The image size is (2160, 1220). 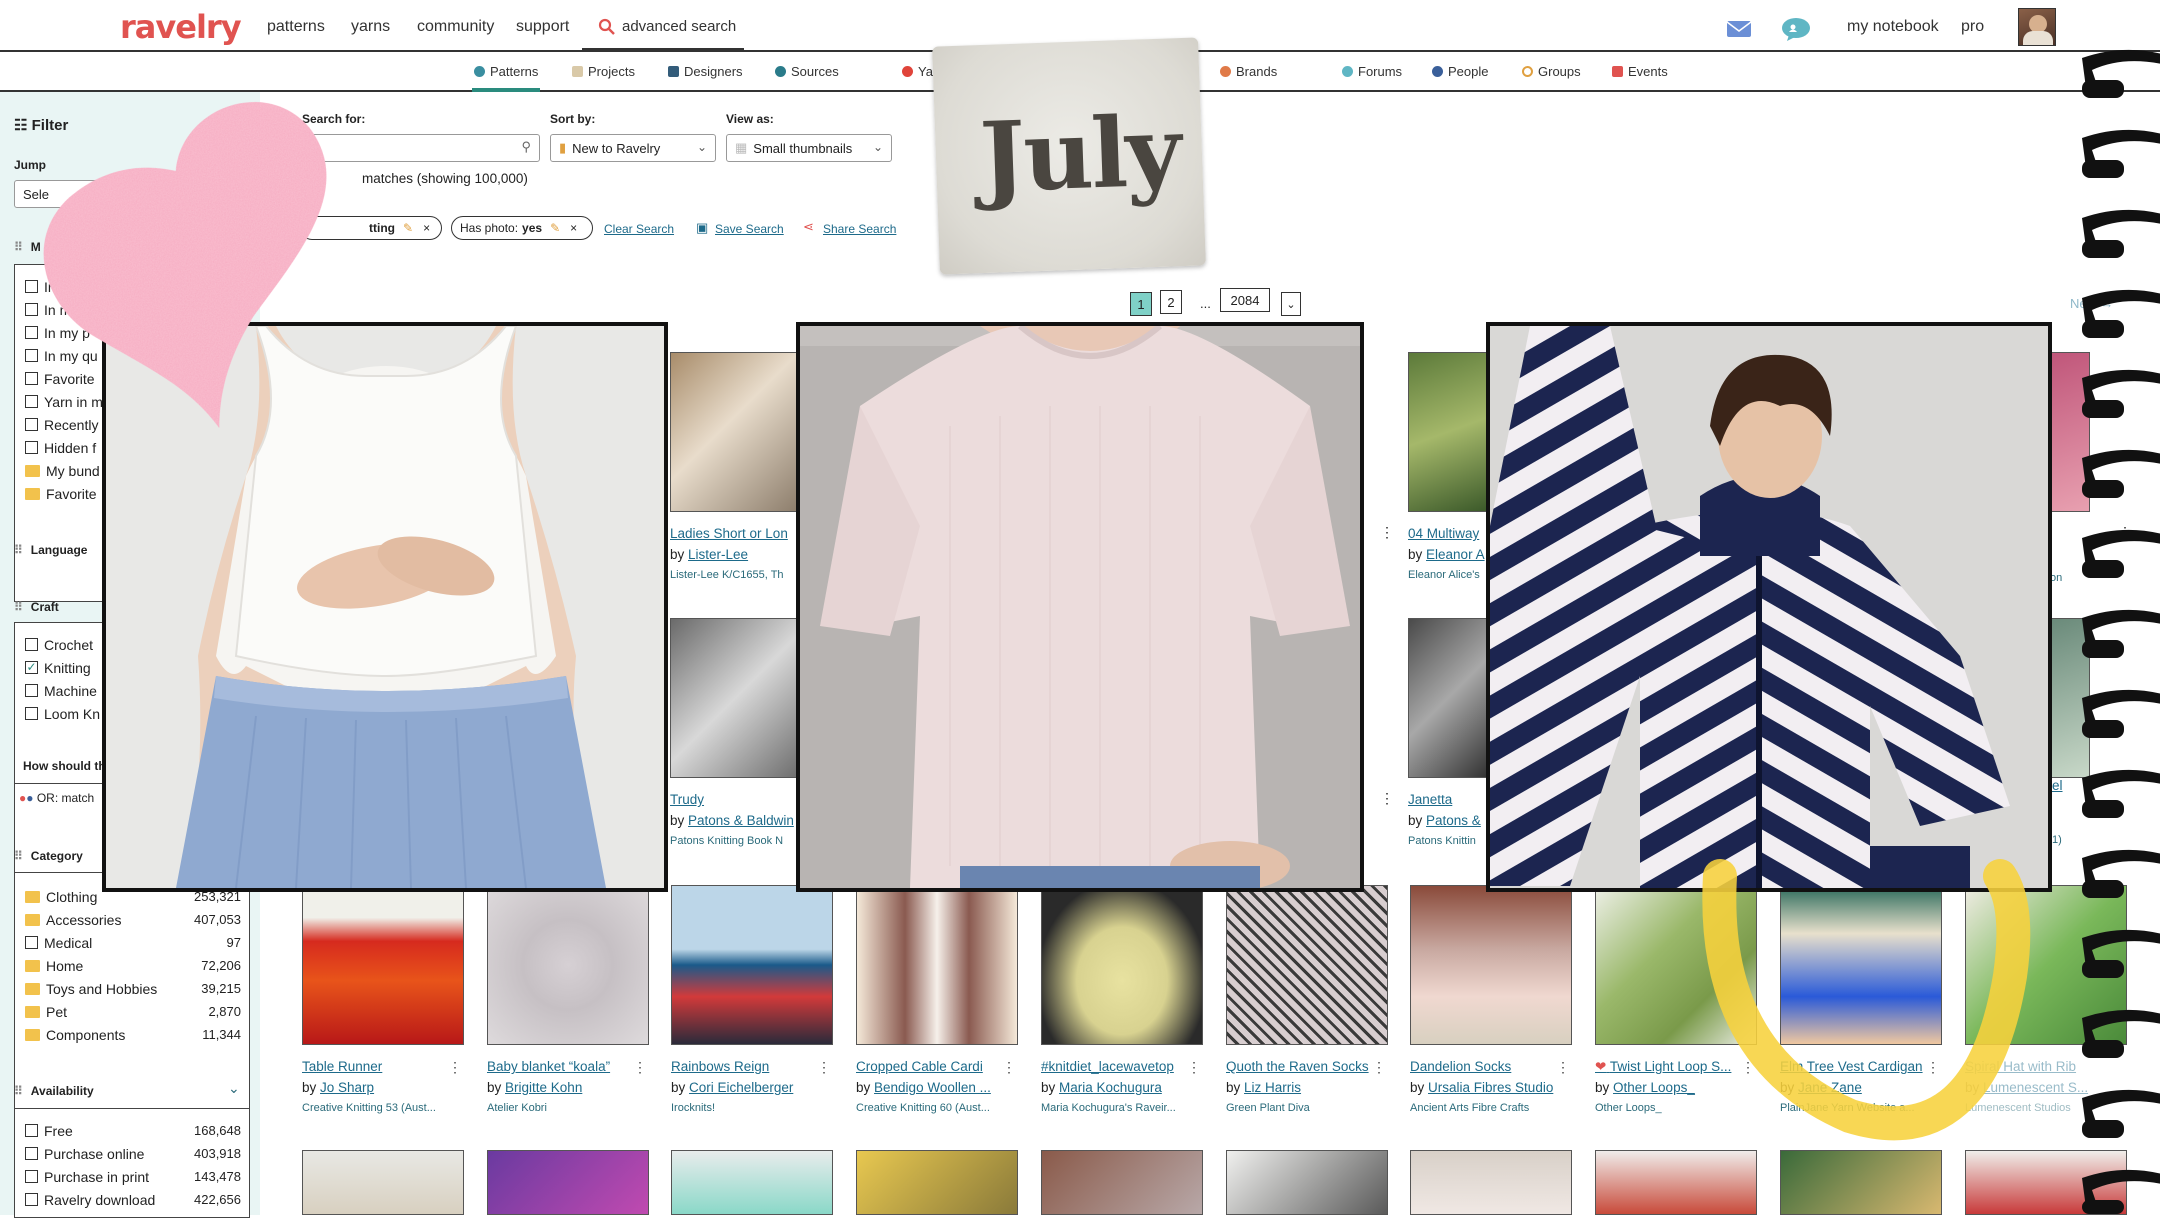 I want to click on ravelry-logo: ravelry, so click(x=181, y=27).